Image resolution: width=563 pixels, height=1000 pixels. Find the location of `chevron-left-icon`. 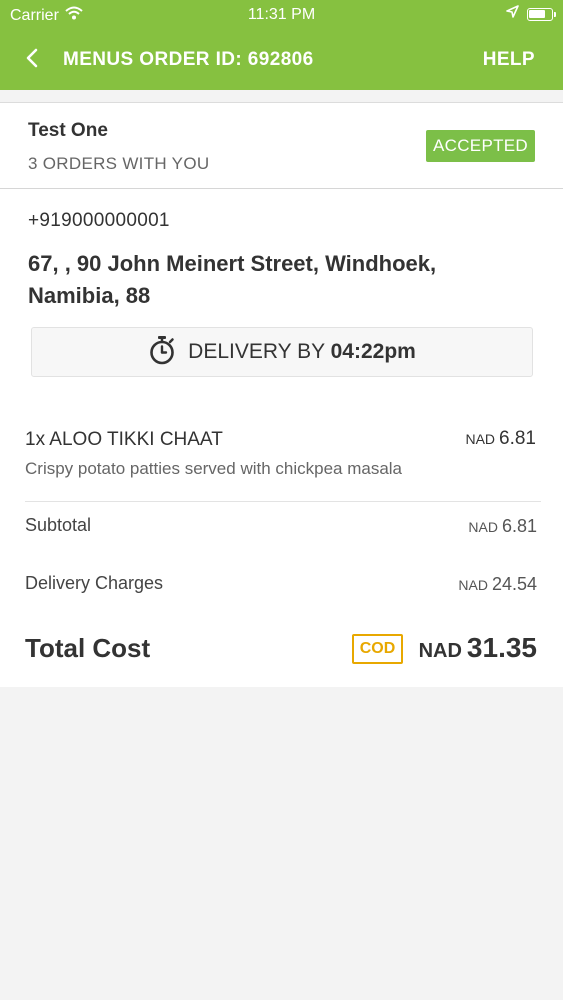

chevron-left-icon is located at coordinates (32, 60).